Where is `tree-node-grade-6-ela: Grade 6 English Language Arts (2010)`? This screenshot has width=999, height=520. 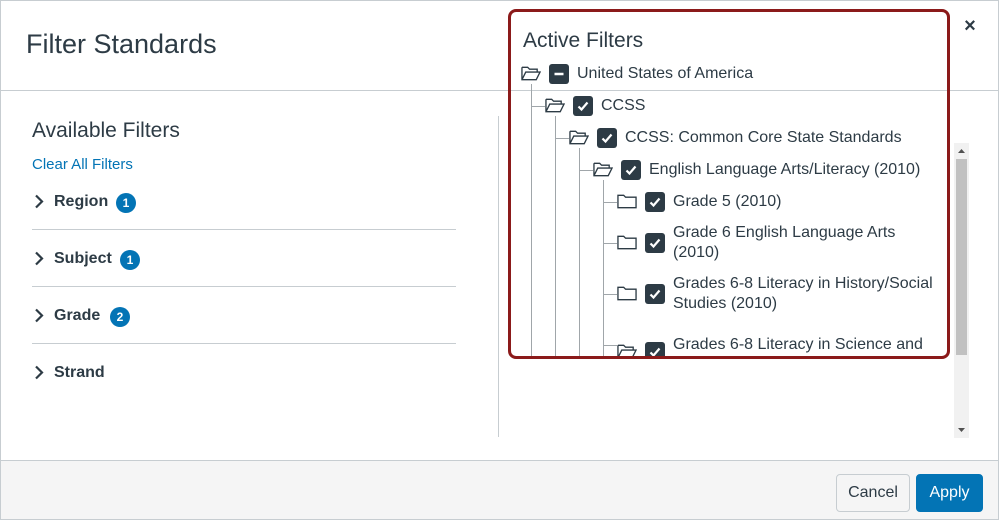
tree-node-grade-6-ela: Grade 6 English Language Arts (2010) is located at coordinates (779, 249).